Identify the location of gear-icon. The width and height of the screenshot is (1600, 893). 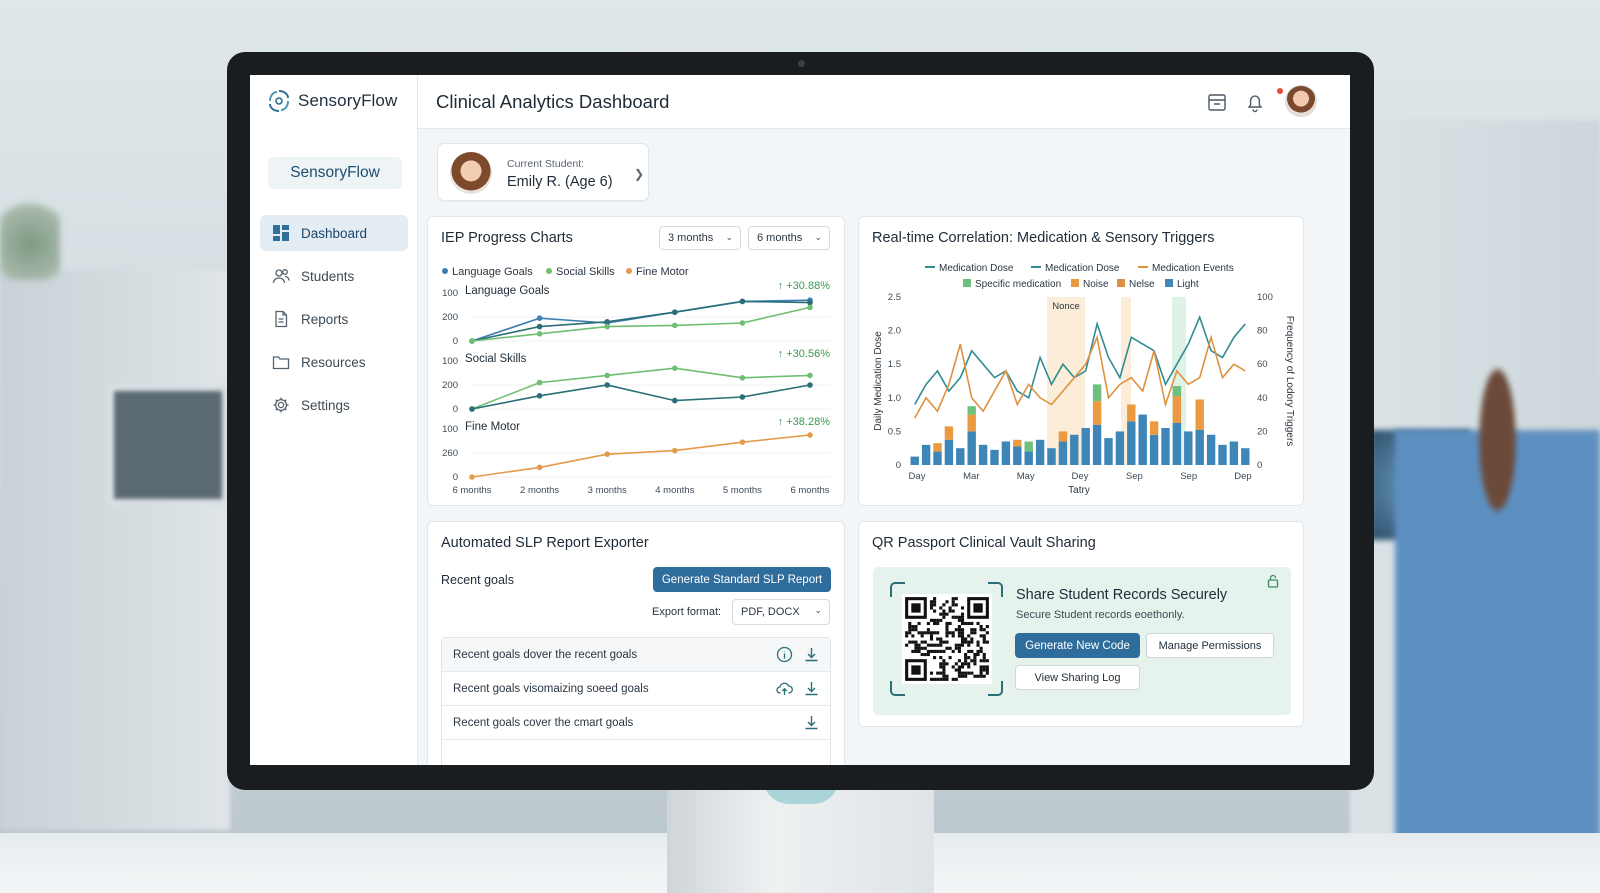
(281, 405).